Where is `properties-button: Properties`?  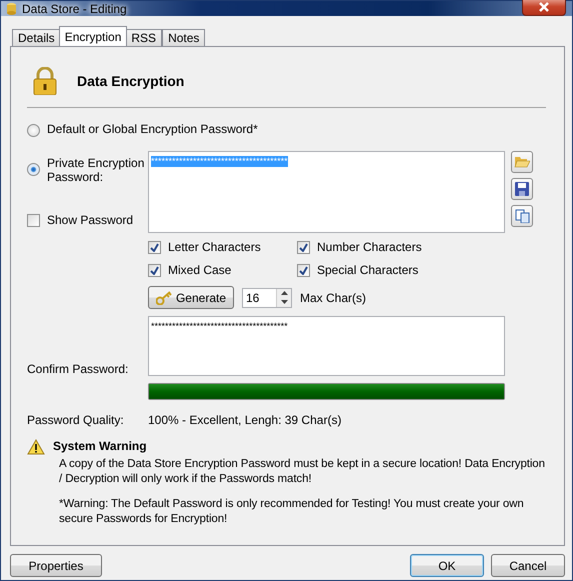 properties-button: Properties is located at coordinates (56, 565).